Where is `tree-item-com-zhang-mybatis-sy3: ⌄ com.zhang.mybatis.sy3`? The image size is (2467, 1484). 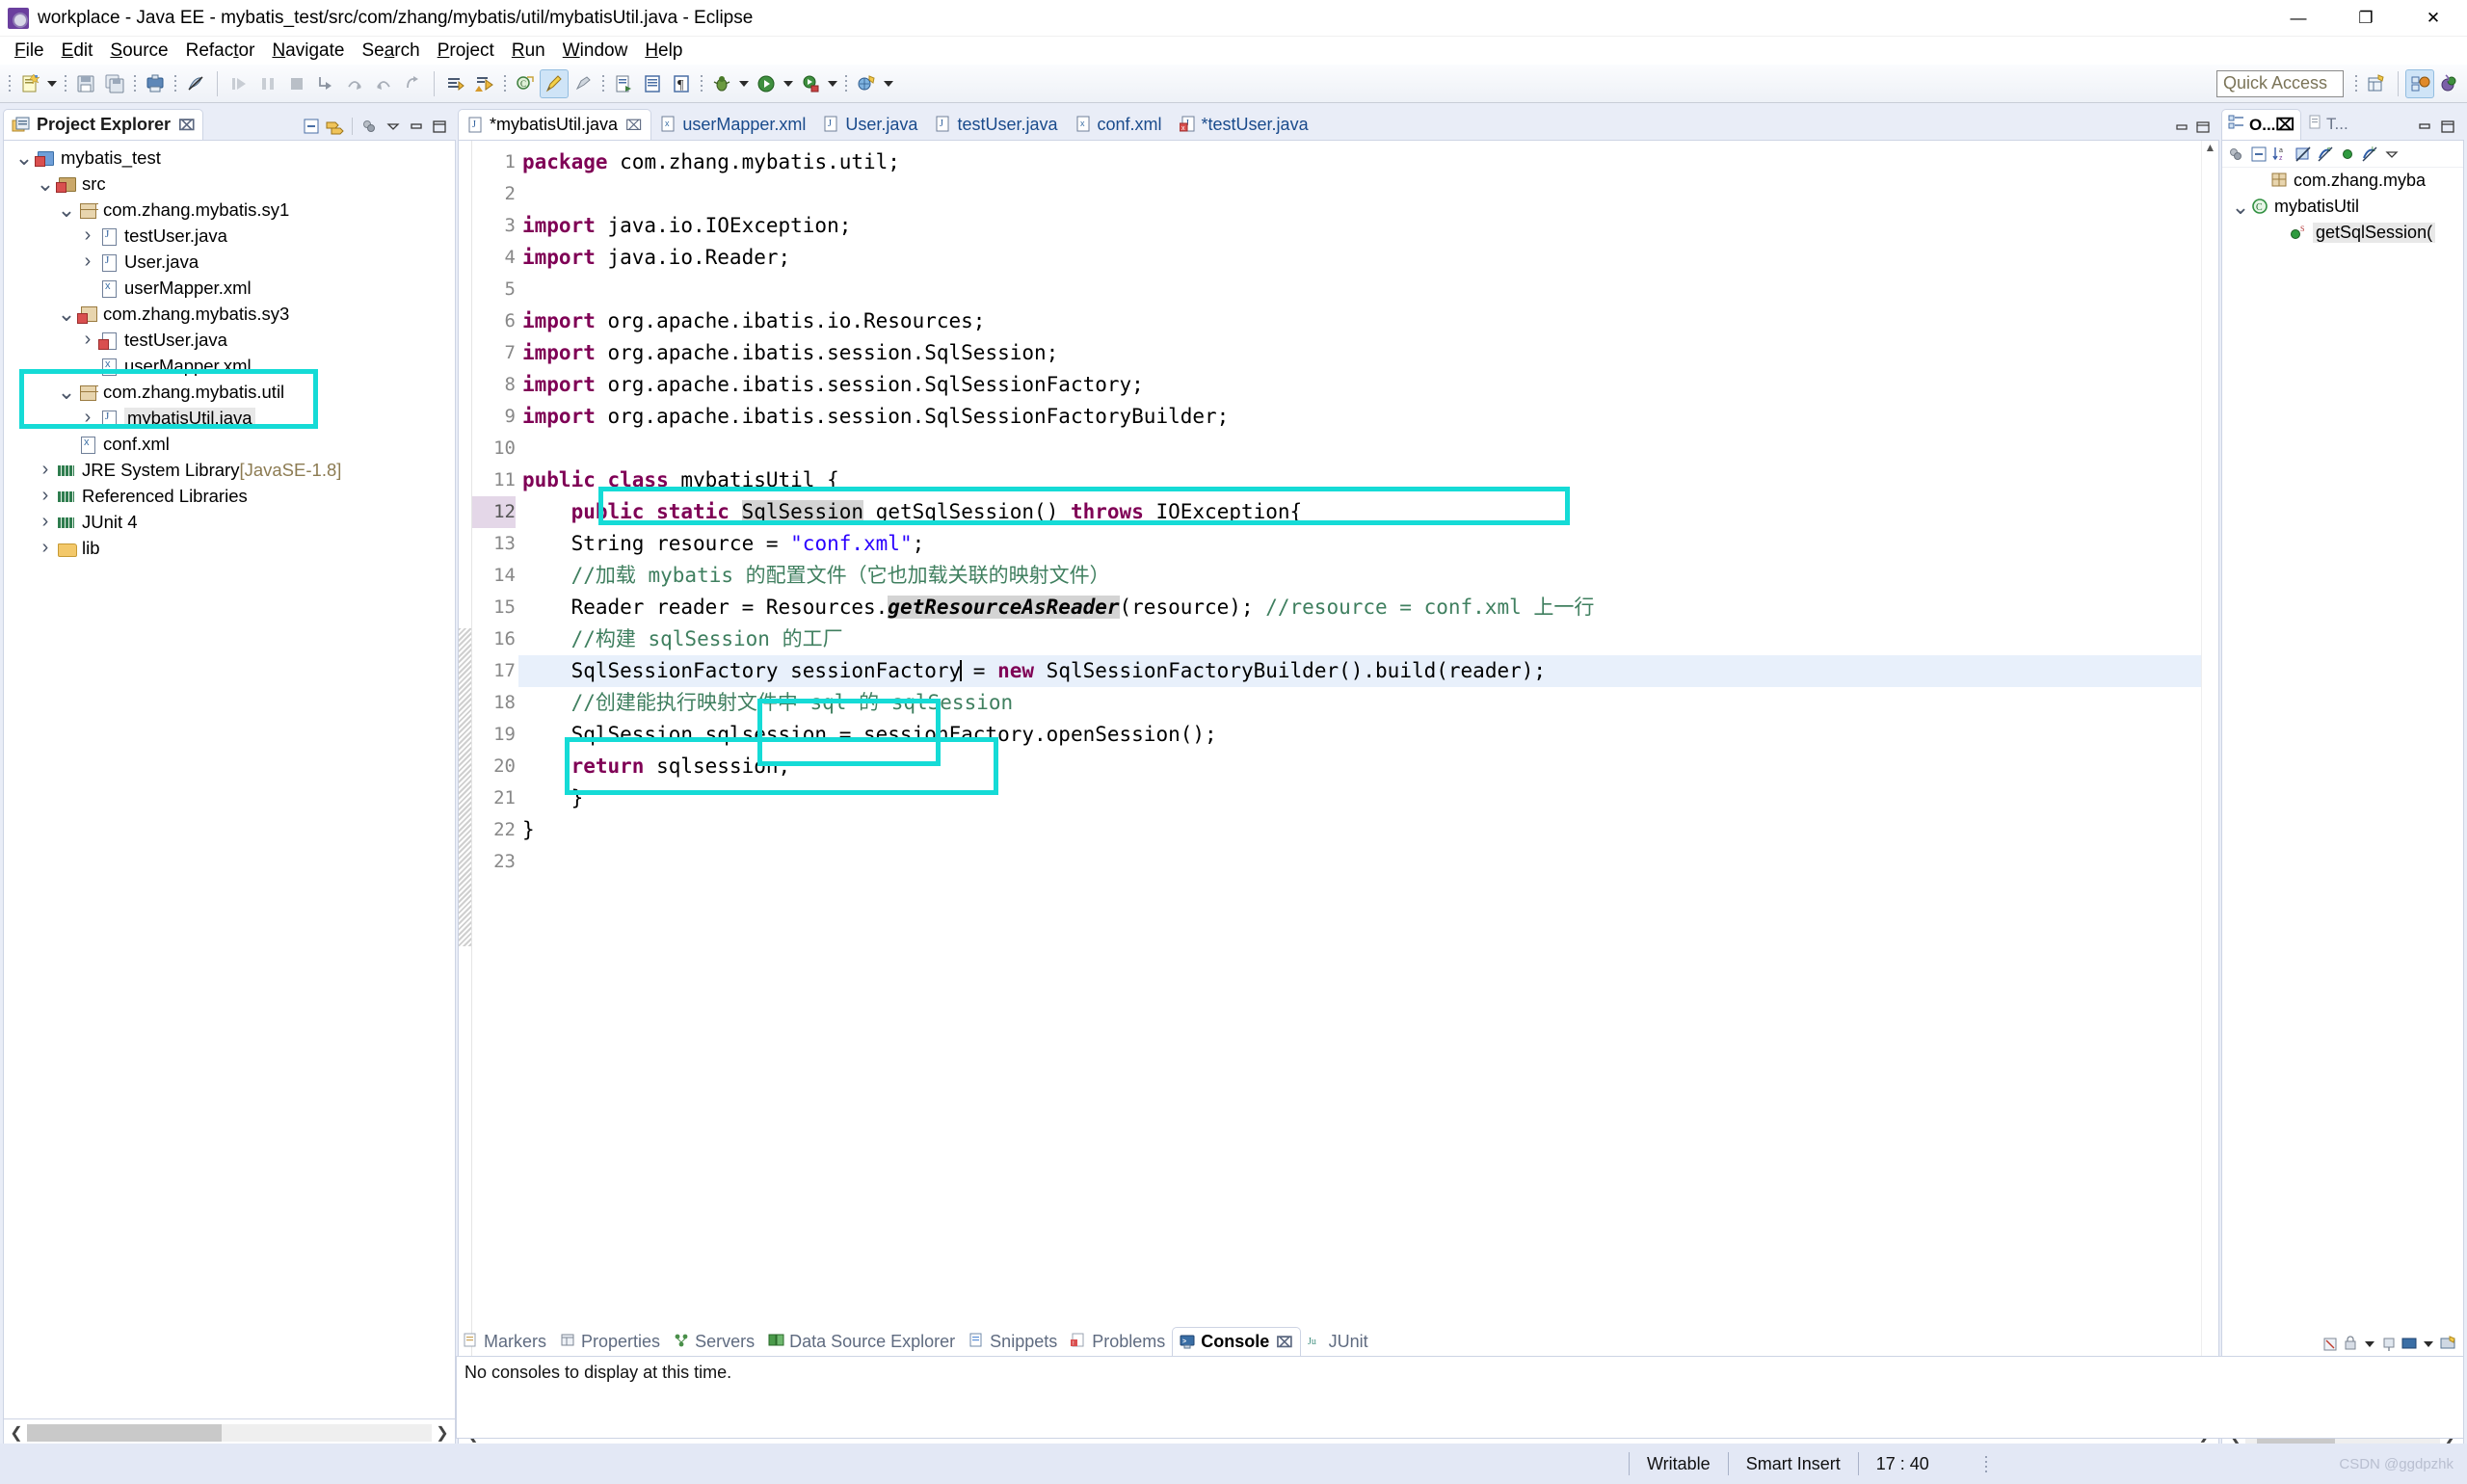 tree-item-com-zhang-mybatis-sy3: ⌄ com.zhang.mybatis.sy3 is located at coordinates (229, 314).